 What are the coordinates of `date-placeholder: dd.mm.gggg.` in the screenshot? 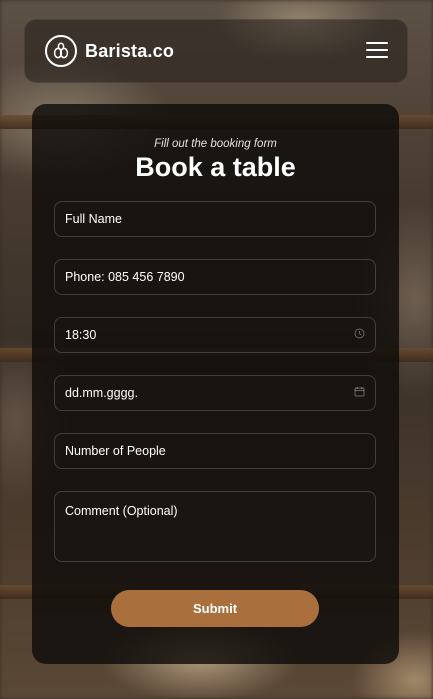 It's located at (101, 393).